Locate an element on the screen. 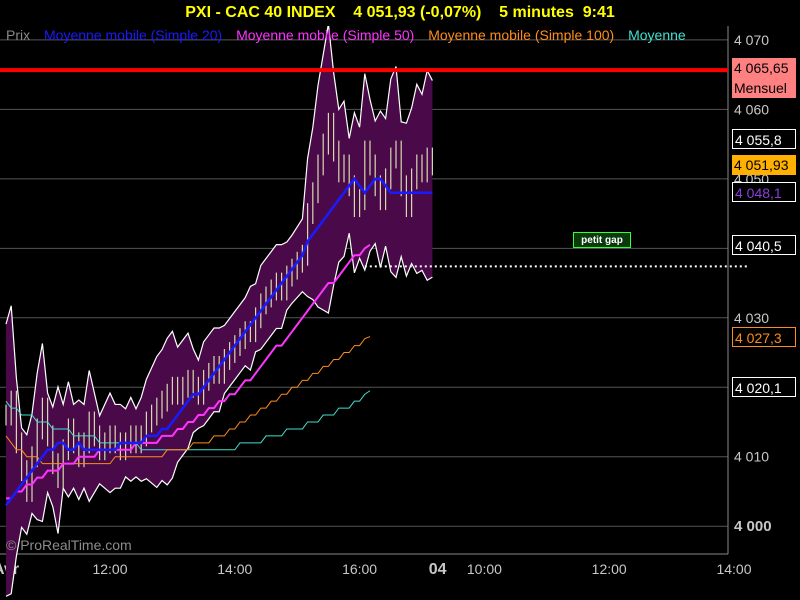  legend-sma20: Moyenne mobile (Simple 20) is located at coordinates (133, 35).